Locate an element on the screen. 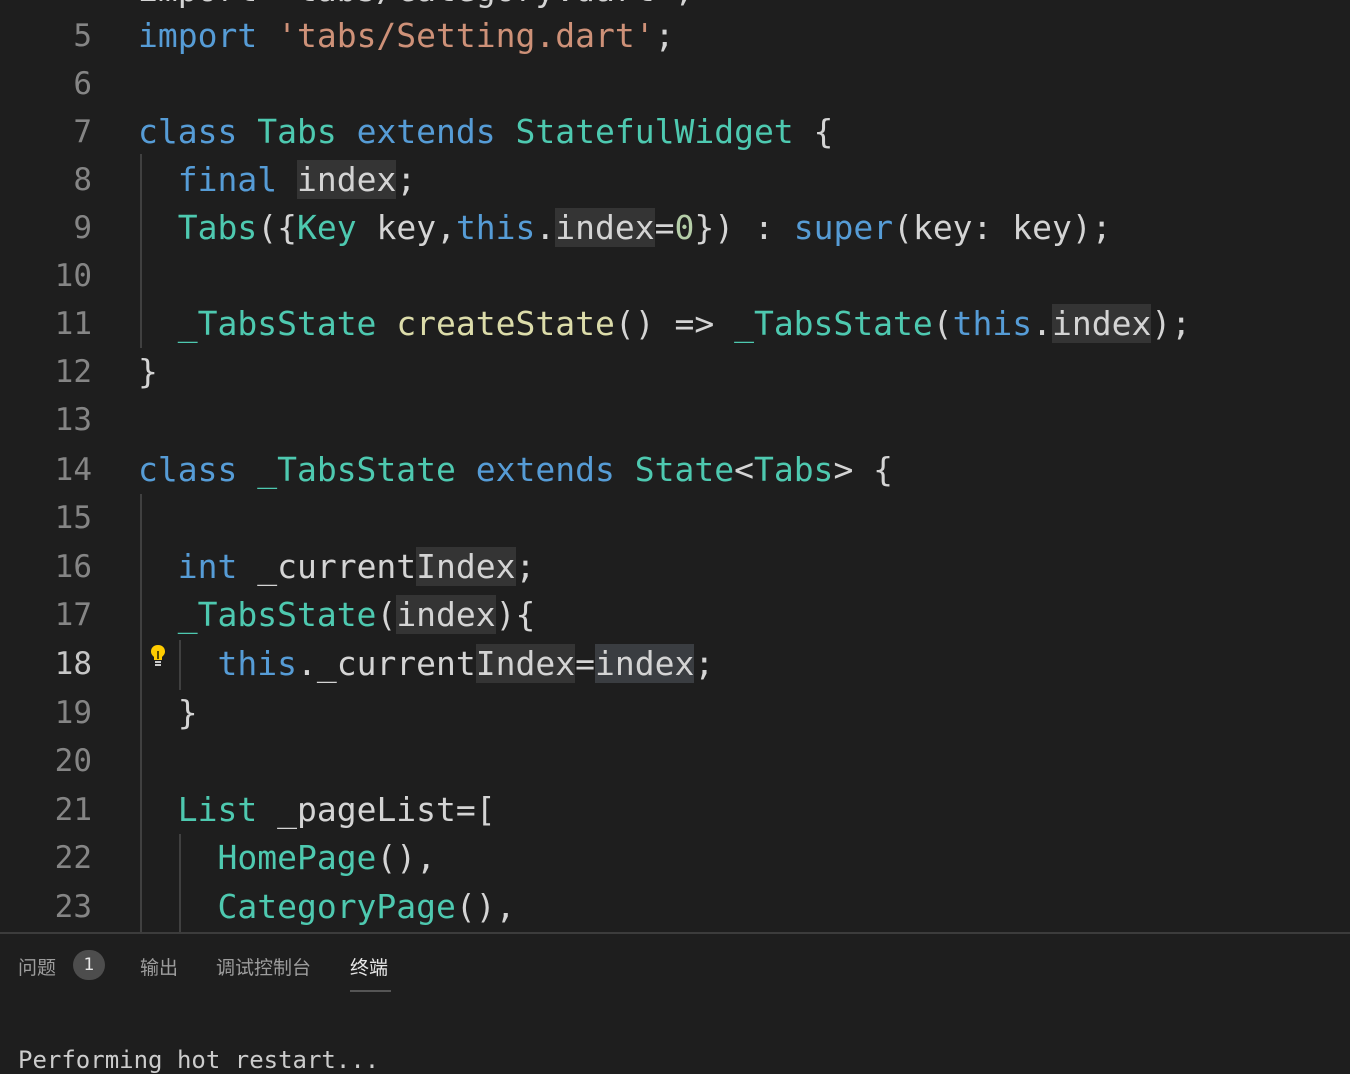 The image size is (1350, 1074). line-number: 10 is located at coordinates (73, 276).